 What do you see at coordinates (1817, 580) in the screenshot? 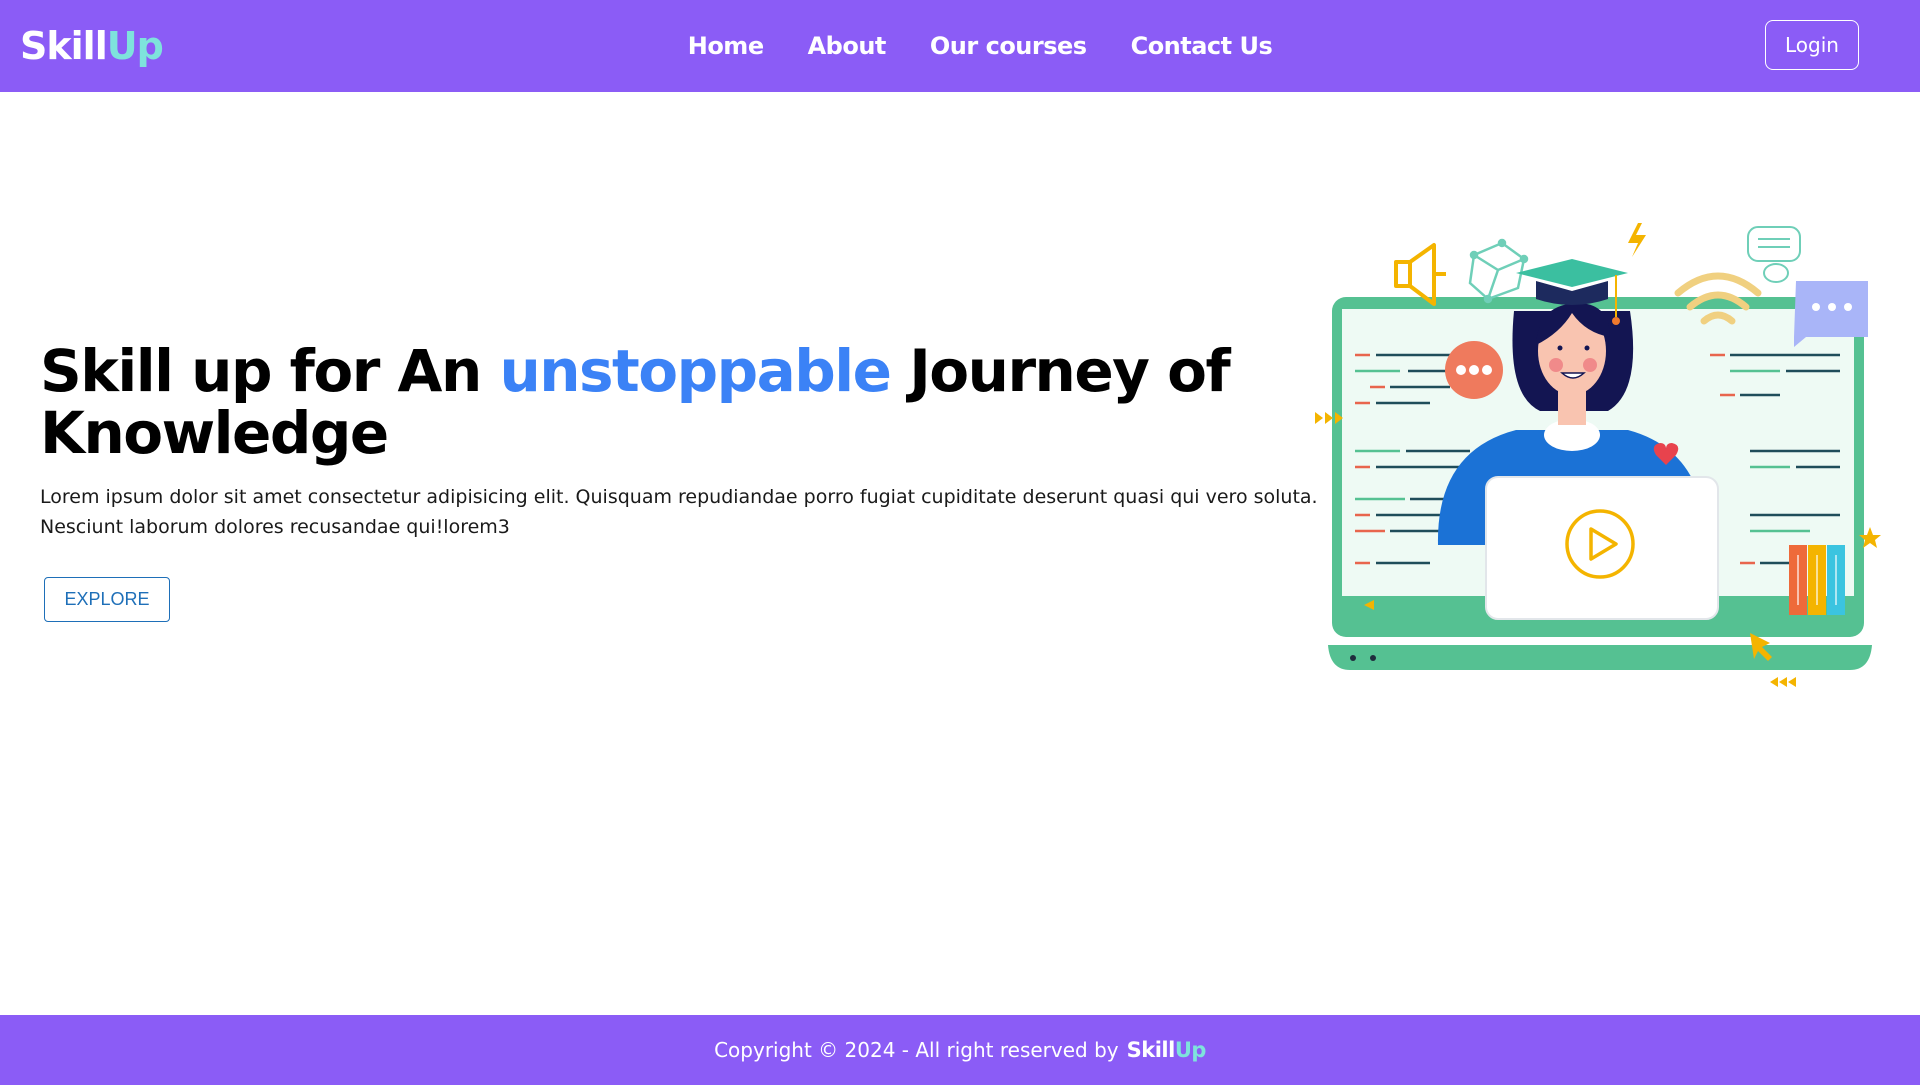
I see `books-icon` at bounding box center [1817, 580].